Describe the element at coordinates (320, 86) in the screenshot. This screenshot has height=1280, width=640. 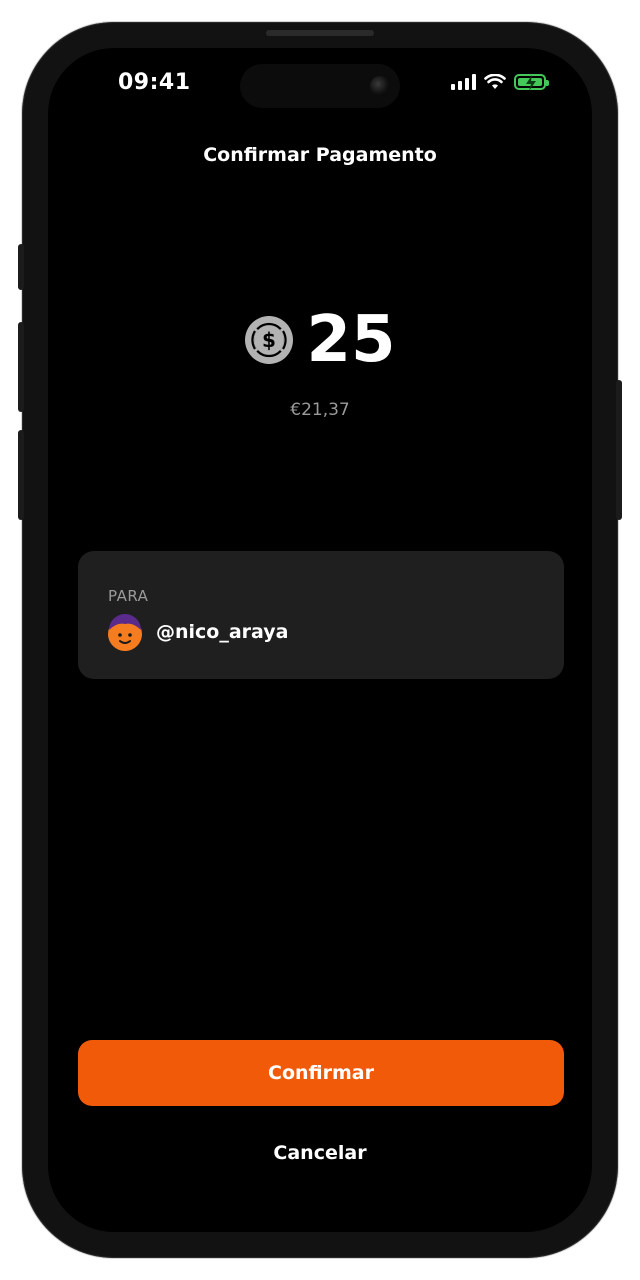
I see `dynamic-island` at that location.